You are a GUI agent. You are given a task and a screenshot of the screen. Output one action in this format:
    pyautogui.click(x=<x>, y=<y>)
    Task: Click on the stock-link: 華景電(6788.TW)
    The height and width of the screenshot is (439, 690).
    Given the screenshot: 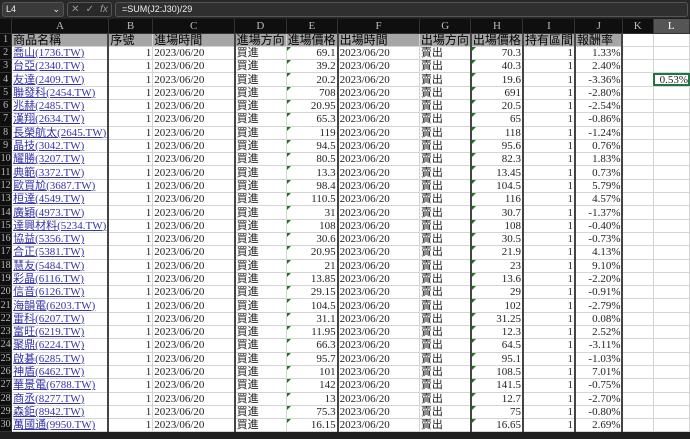 What is the action you would take?
    pyautogui.click(x=60, y=385)
    